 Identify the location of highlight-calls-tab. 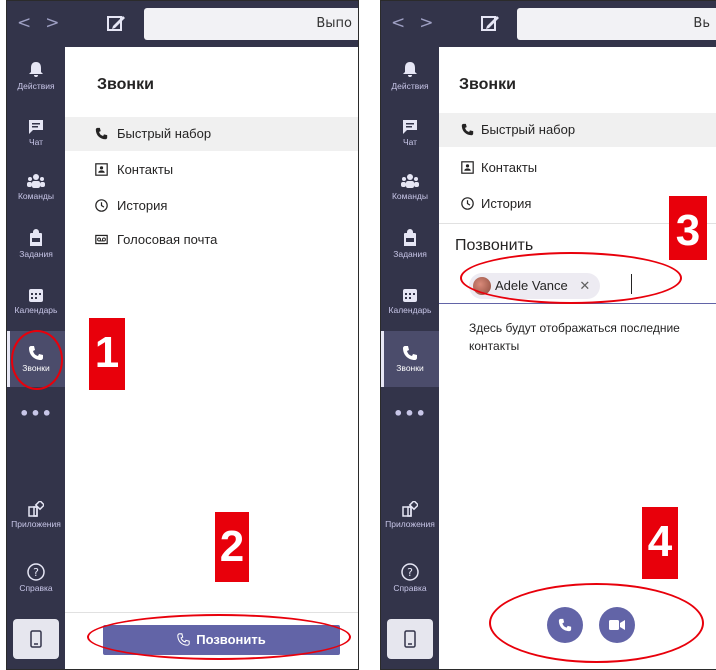
(37, 360).